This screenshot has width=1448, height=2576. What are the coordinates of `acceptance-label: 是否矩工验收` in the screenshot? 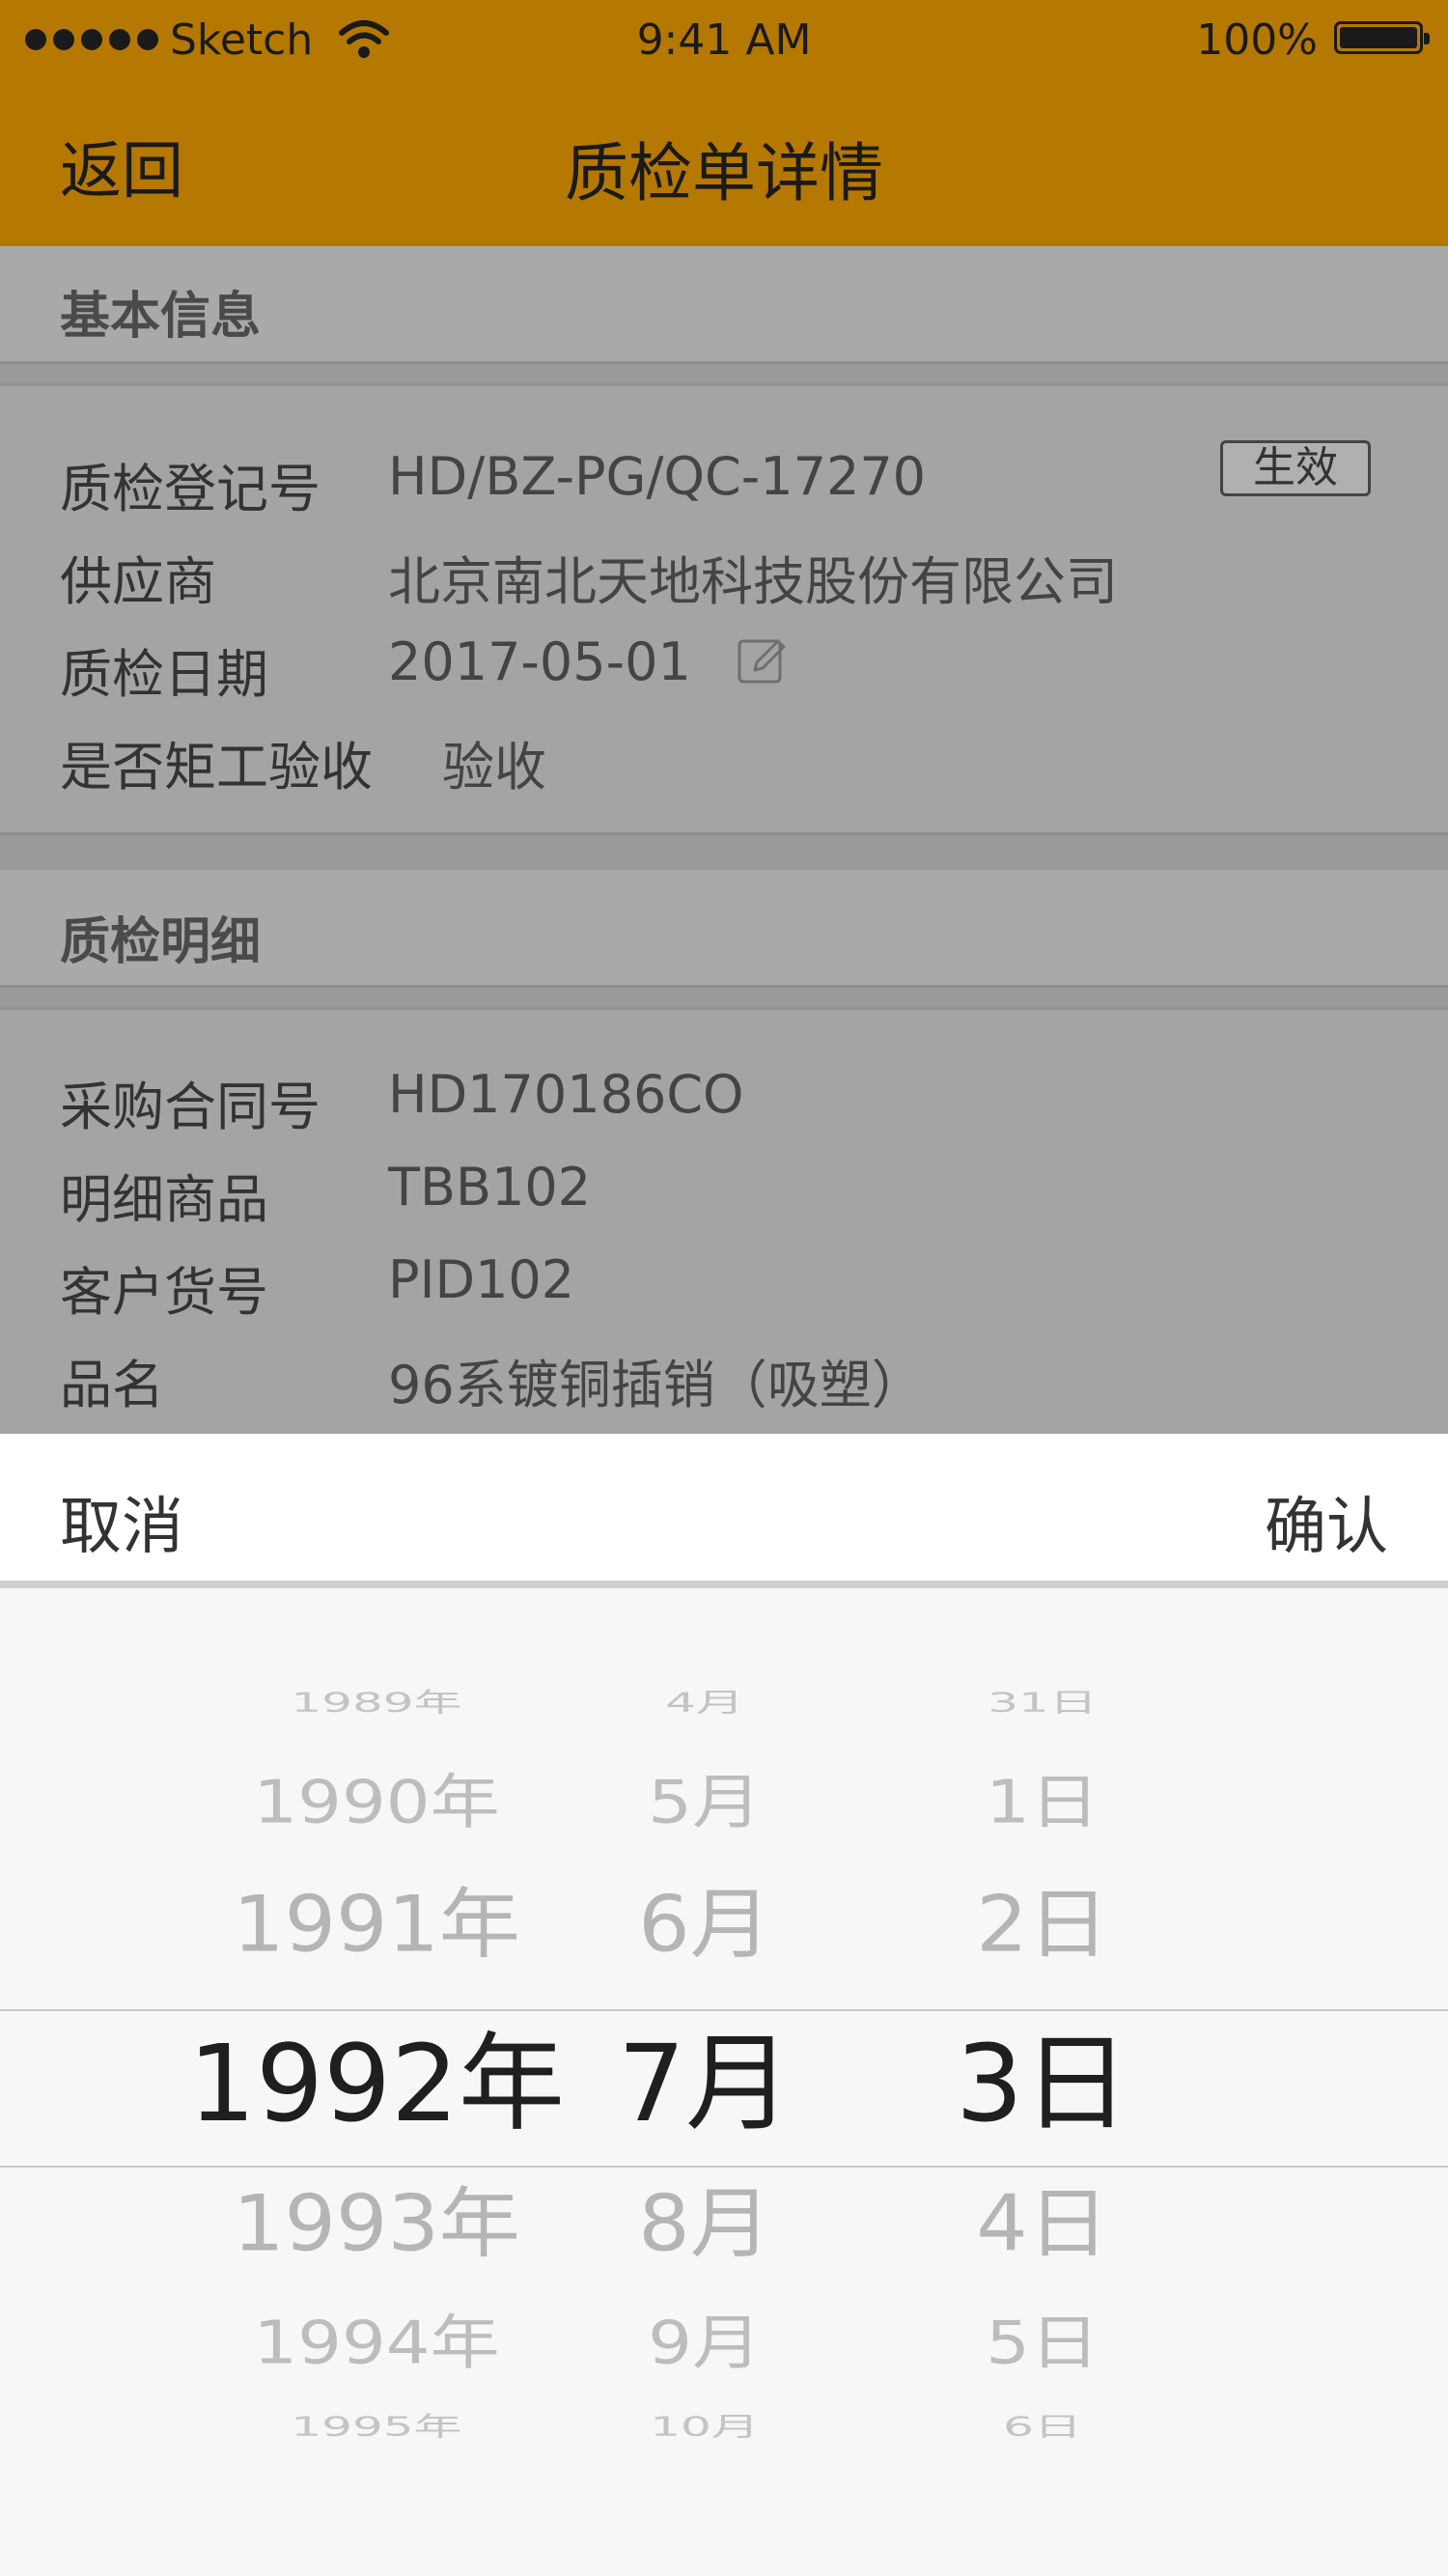 It's located at (217, 768).